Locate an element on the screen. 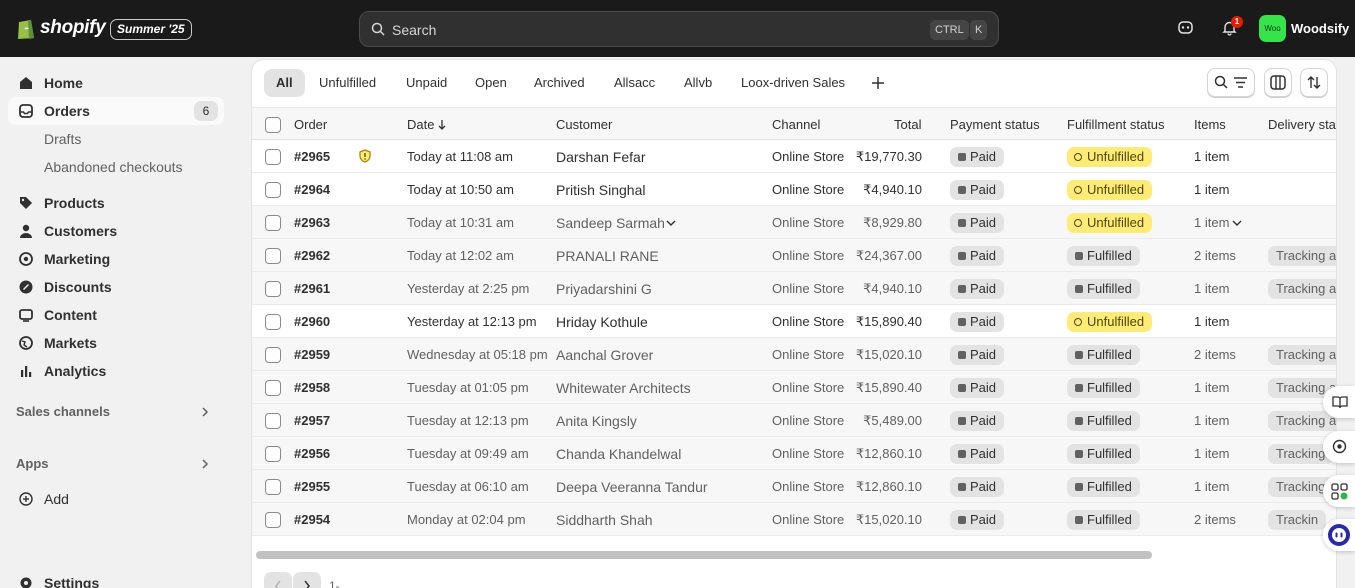  customer-name: Hriday Kothule is located at coordinates (602, 322).